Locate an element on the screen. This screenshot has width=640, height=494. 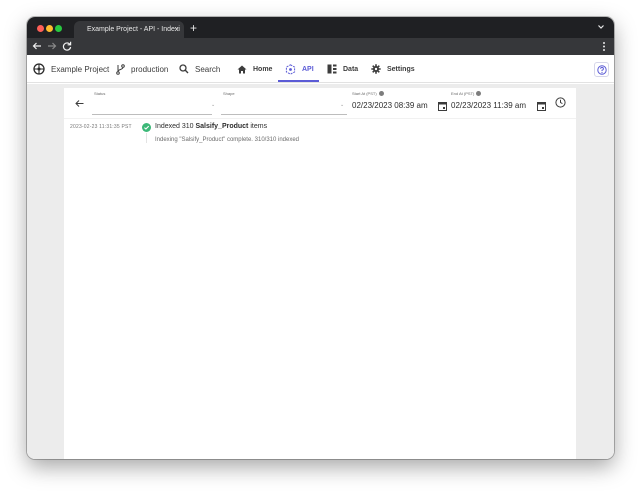
data-icon is located at coordinates (332, 69).